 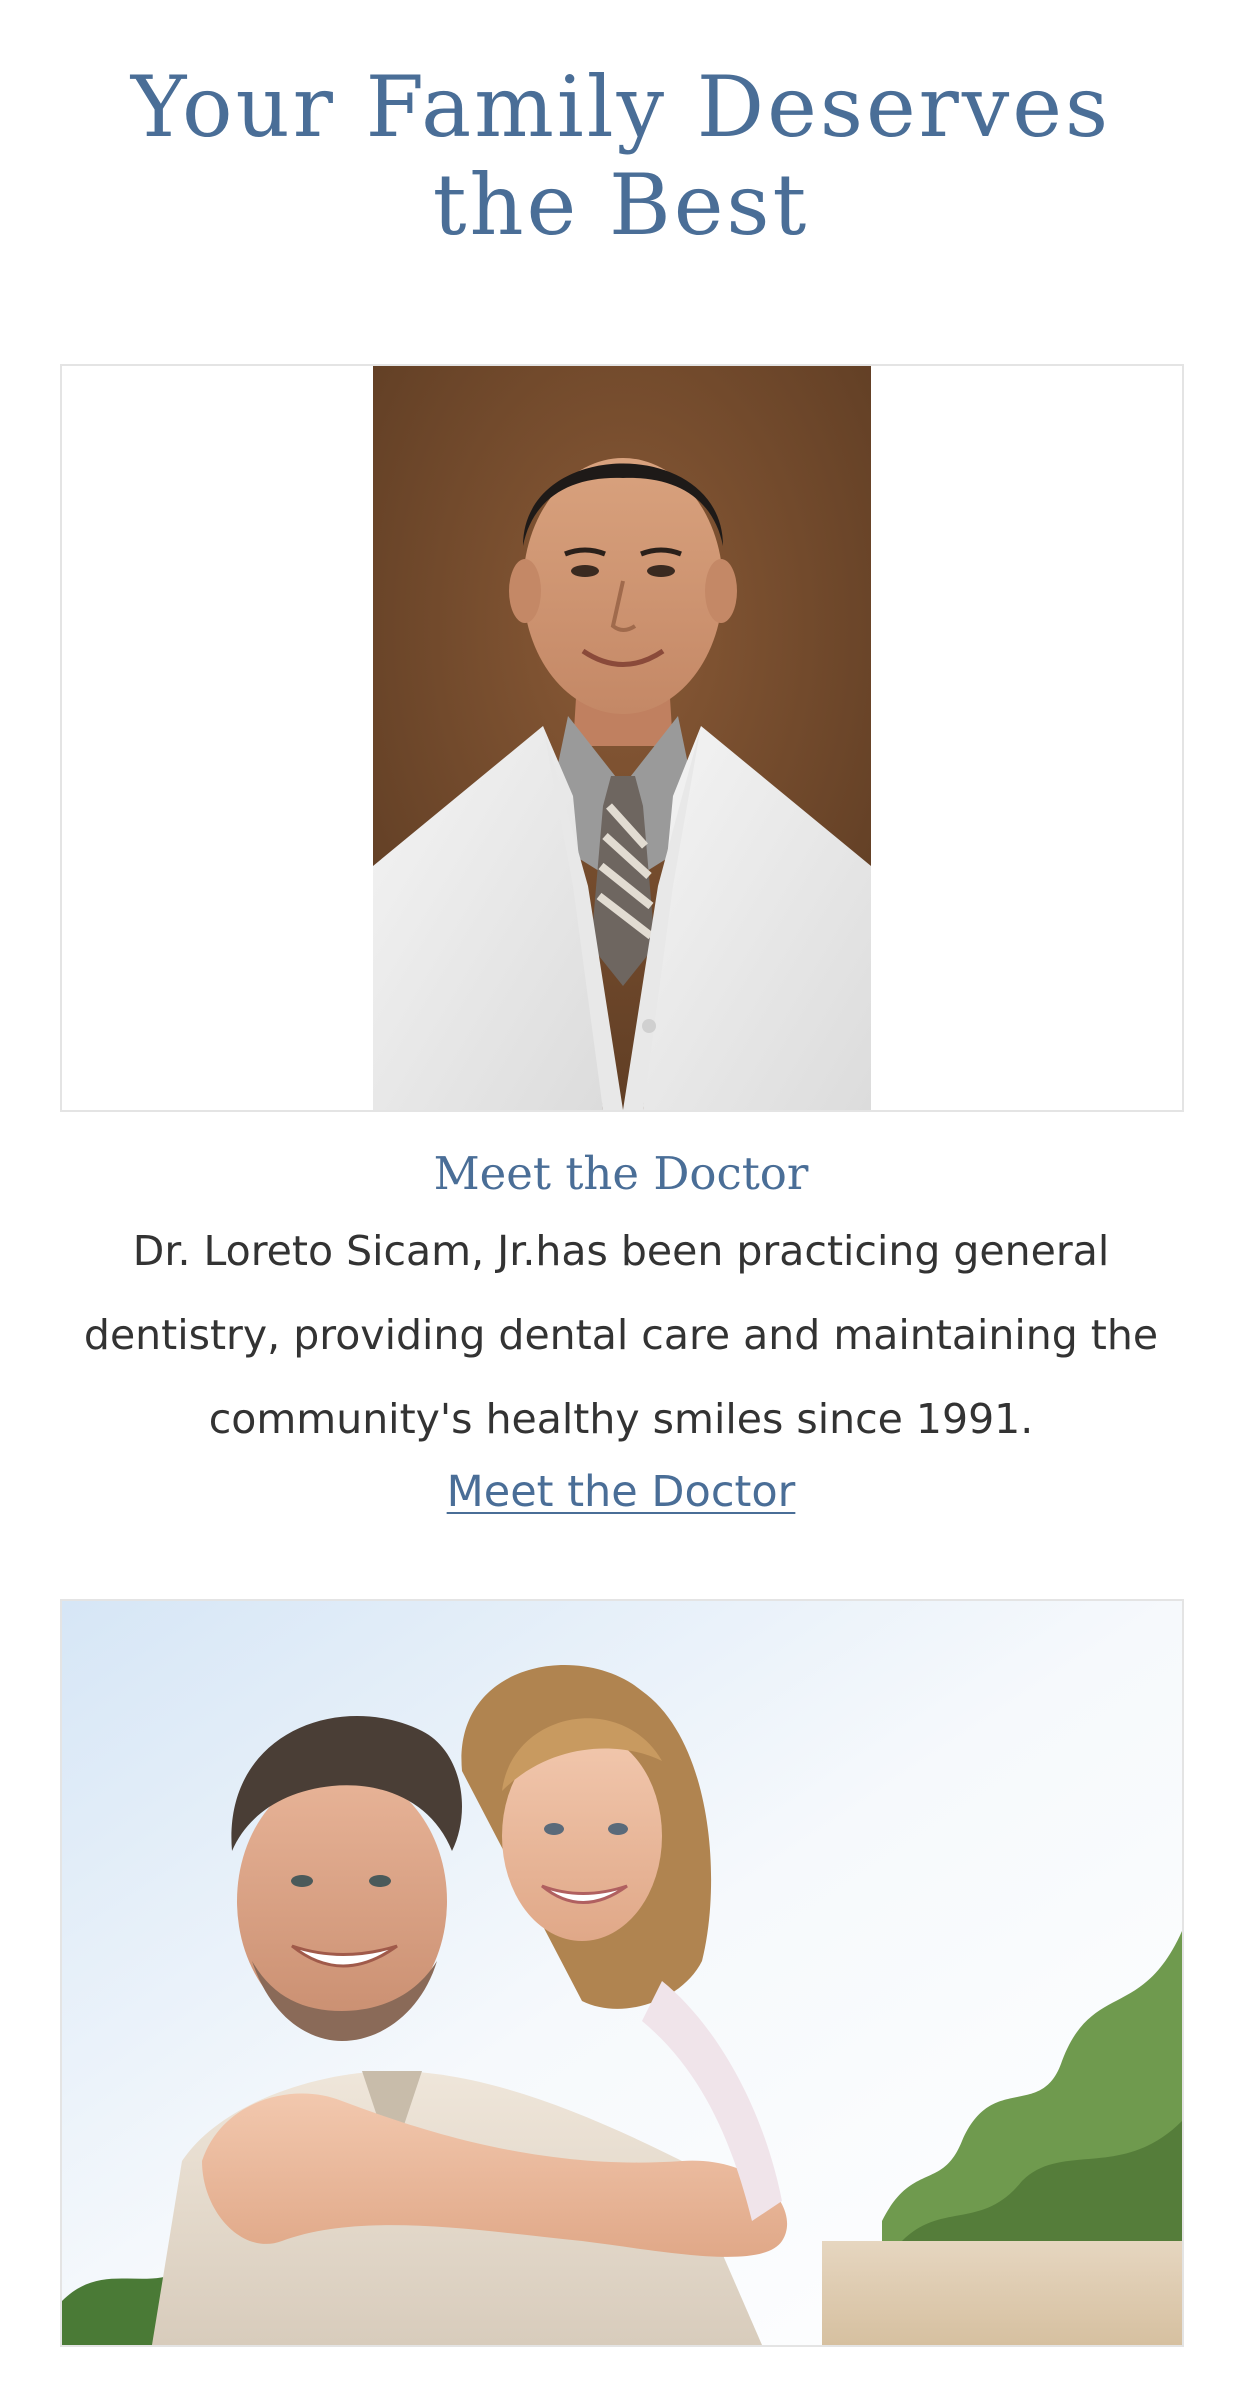 I want to click on meet-doctor-heading: Meet the Doctor, so click(x=621, y=1173).